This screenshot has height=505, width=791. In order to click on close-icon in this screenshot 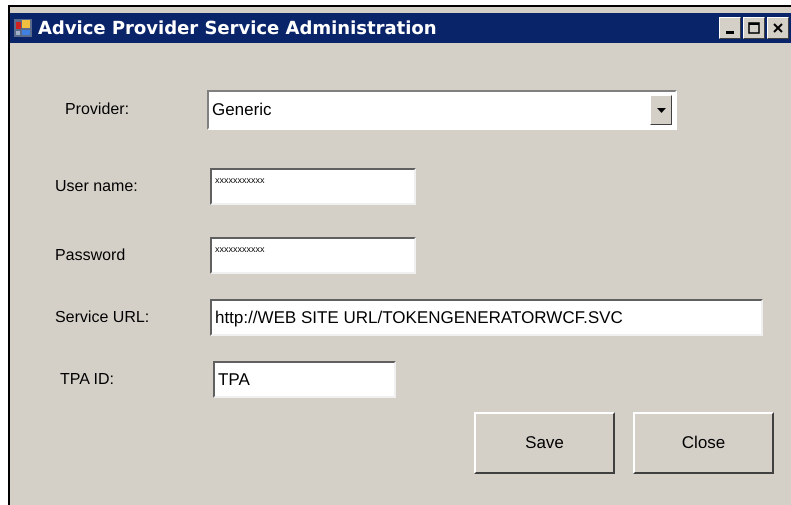, I will do `click(778, 28)`.